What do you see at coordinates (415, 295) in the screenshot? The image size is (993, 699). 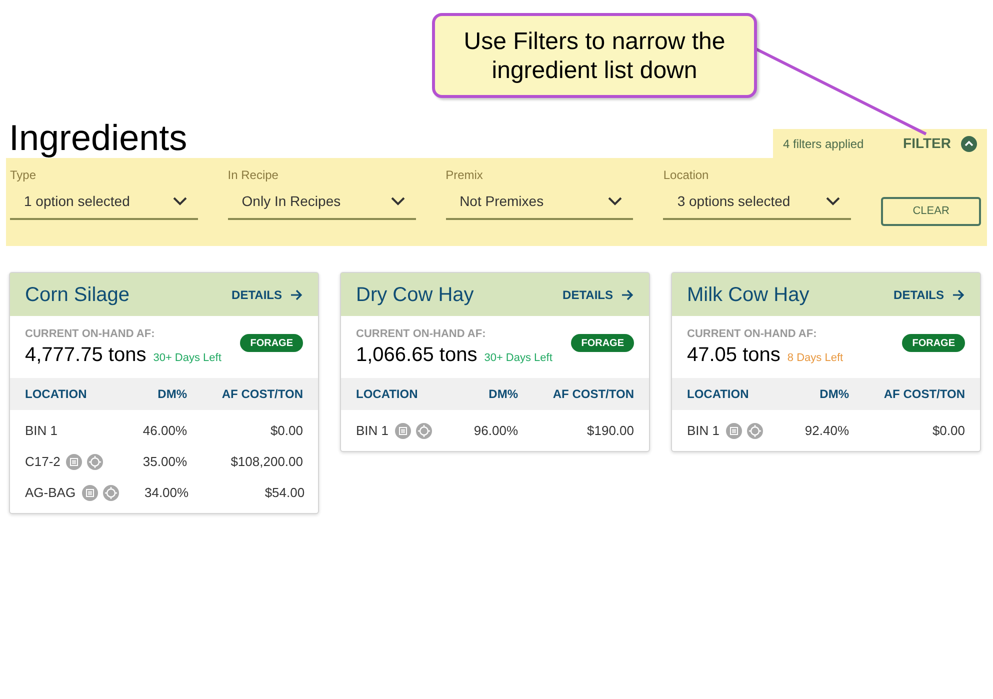 I see `card-title: Dry Cow Hay` at bounding box center [415, 295].